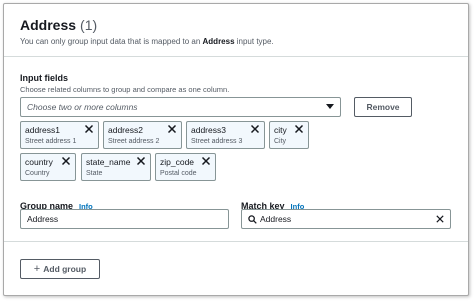  I want to click on remove-button: Remove, so click(383, 107).